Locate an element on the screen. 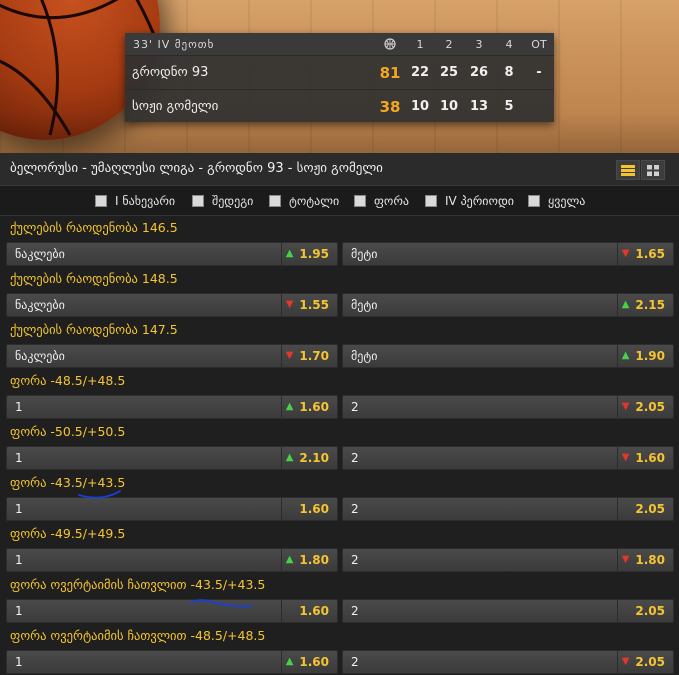  odd-label: ნაკლები is located at coordinates (40, 356).